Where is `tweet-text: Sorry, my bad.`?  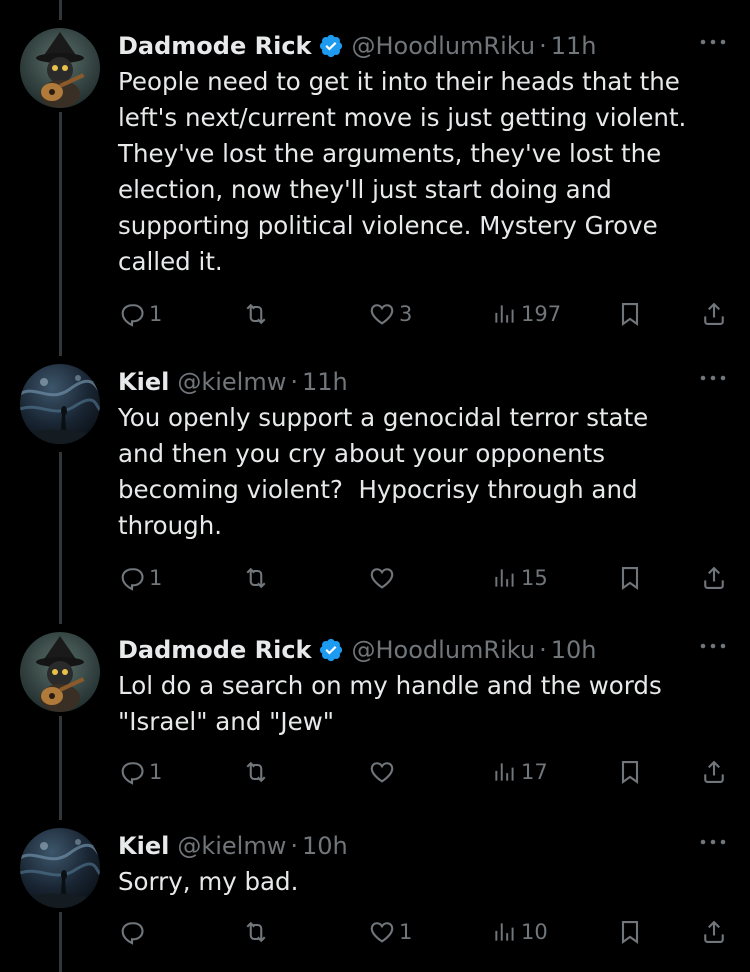
tweet-text: Sorry, my bad. is located at coordinates (208, 881).